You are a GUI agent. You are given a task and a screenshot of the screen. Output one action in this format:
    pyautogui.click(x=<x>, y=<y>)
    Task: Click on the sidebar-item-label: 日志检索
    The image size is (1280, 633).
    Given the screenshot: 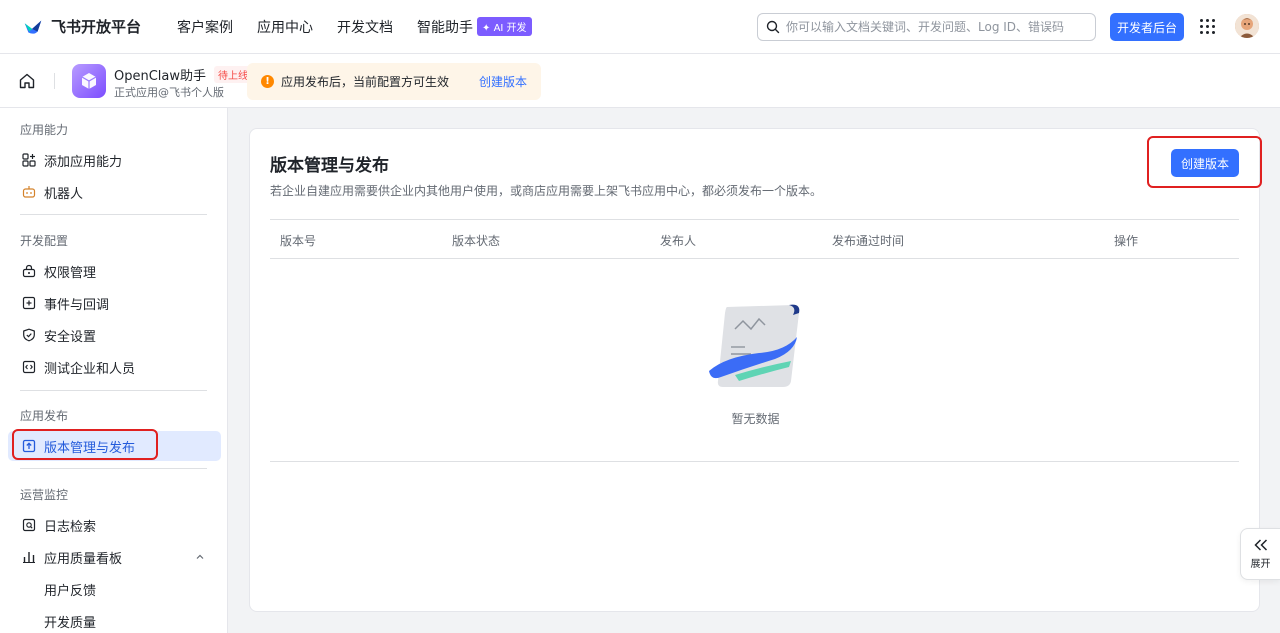 What is the action you would take?
    pyautogui.click(x=70, y=527)
    